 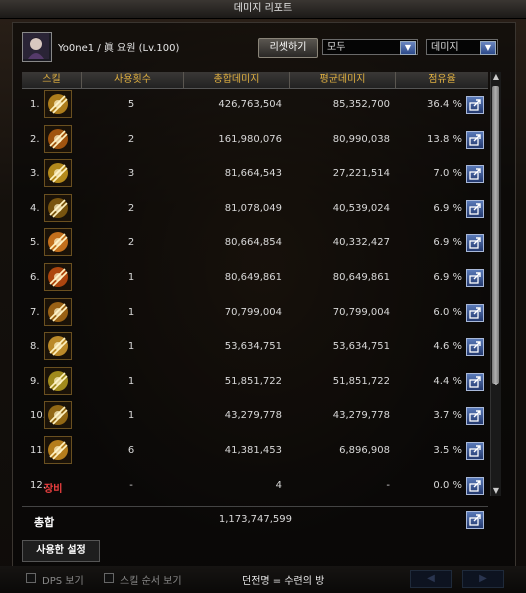 I want to click on player-info: Yo0ne1 / 眞 요원 (Lv.100), so click(x=118, y=46).